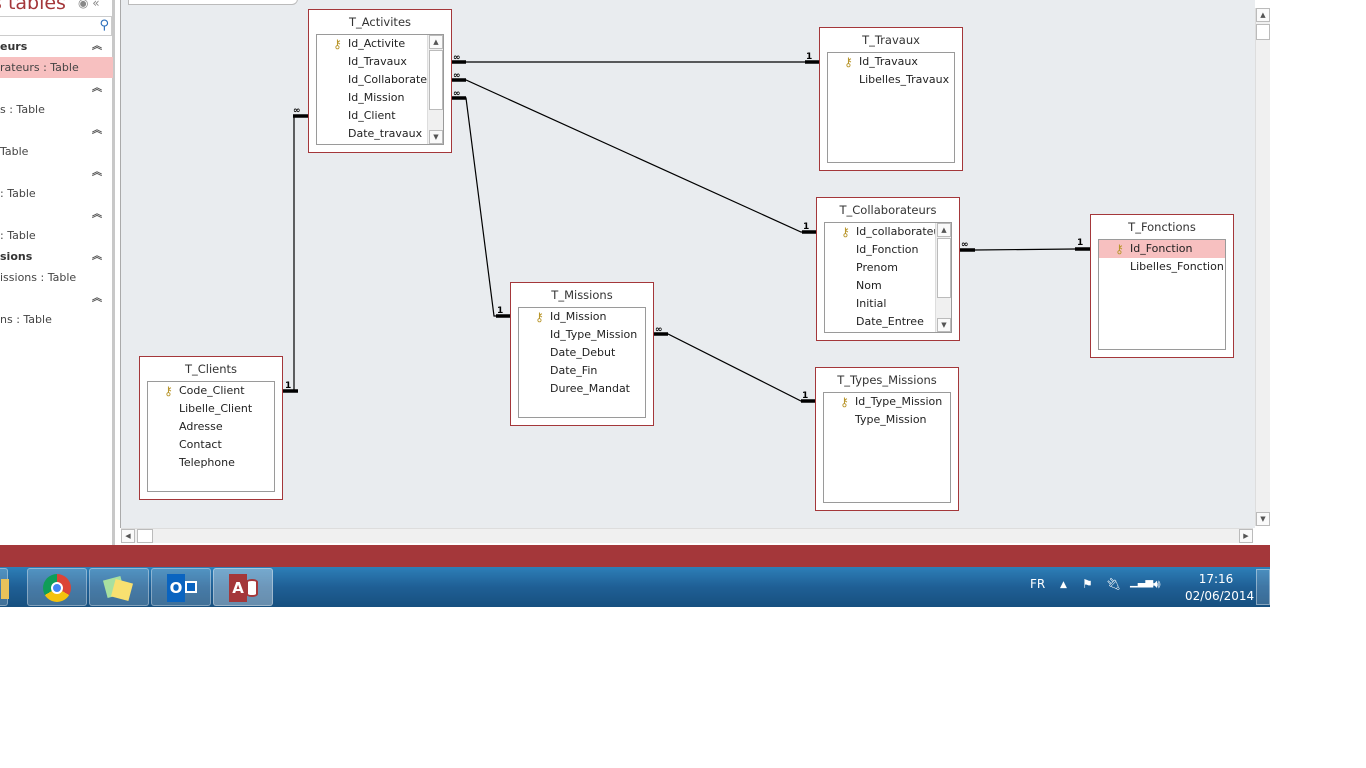 The height and width of the screenshot is (768, 1366). Describe the element at coordinates (888, 232) in the screenshot. I see `primary-key-field: Id_collaborateu` at that location.